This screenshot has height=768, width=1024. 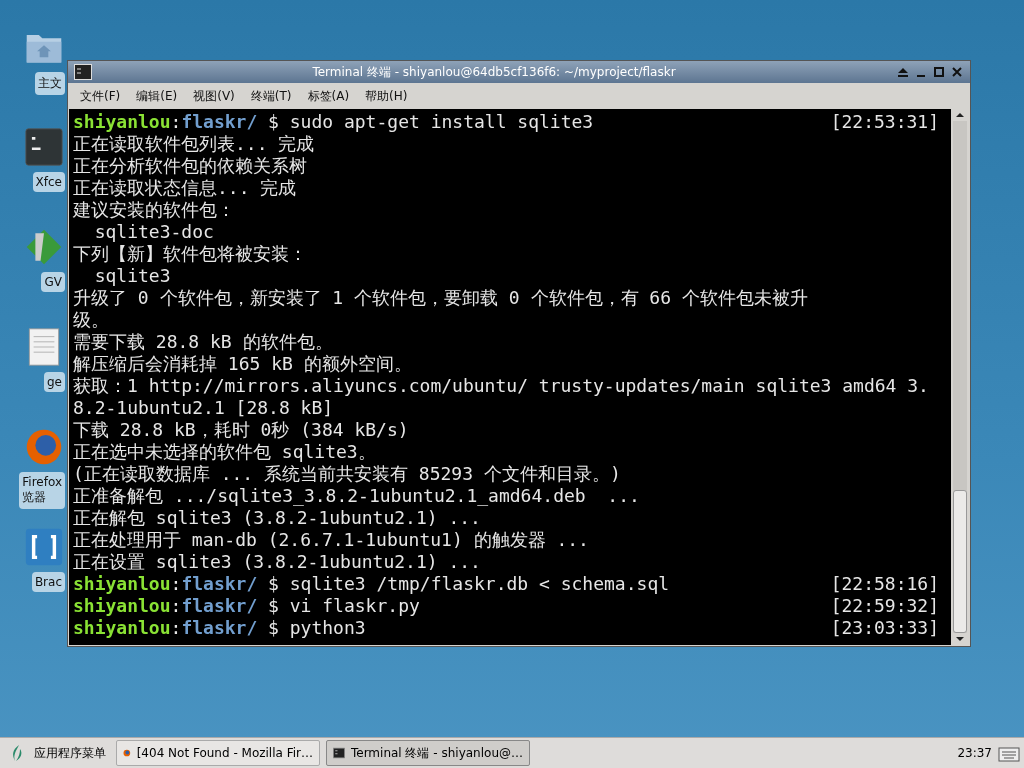 I want to click on menu-item: 终端(T), so click(x=271, y=96).